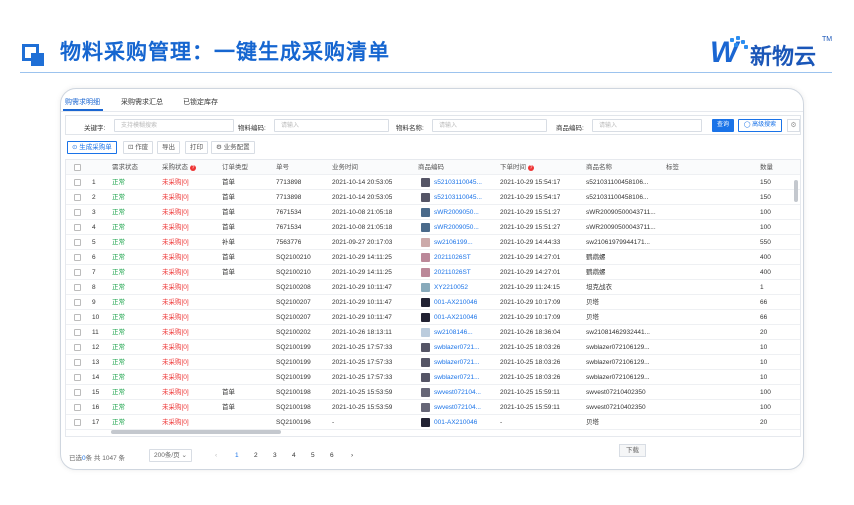 Image resolution: width=854 pixels, height=505 pixels. I want to click on page-2: 2, so click(256, 455).